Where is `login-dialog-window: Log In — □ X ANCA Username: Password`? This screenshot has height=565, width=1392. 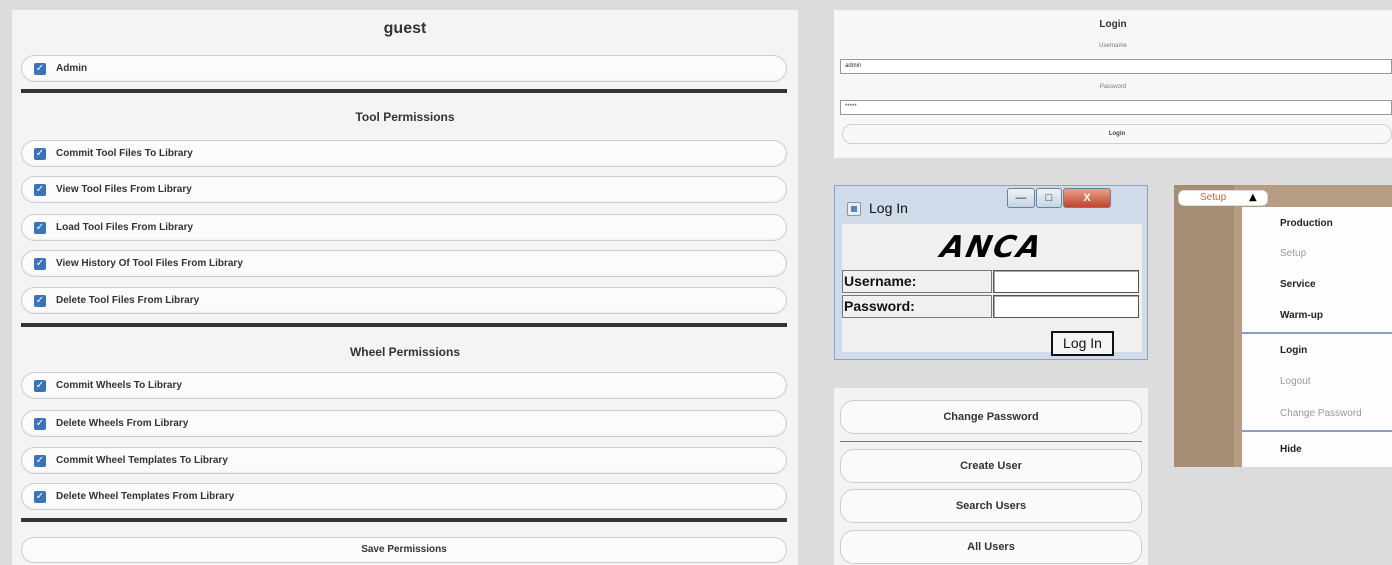
login-dialog-window: Log In — □ X ANCA Username: Password is located at coordinates (991, 272).